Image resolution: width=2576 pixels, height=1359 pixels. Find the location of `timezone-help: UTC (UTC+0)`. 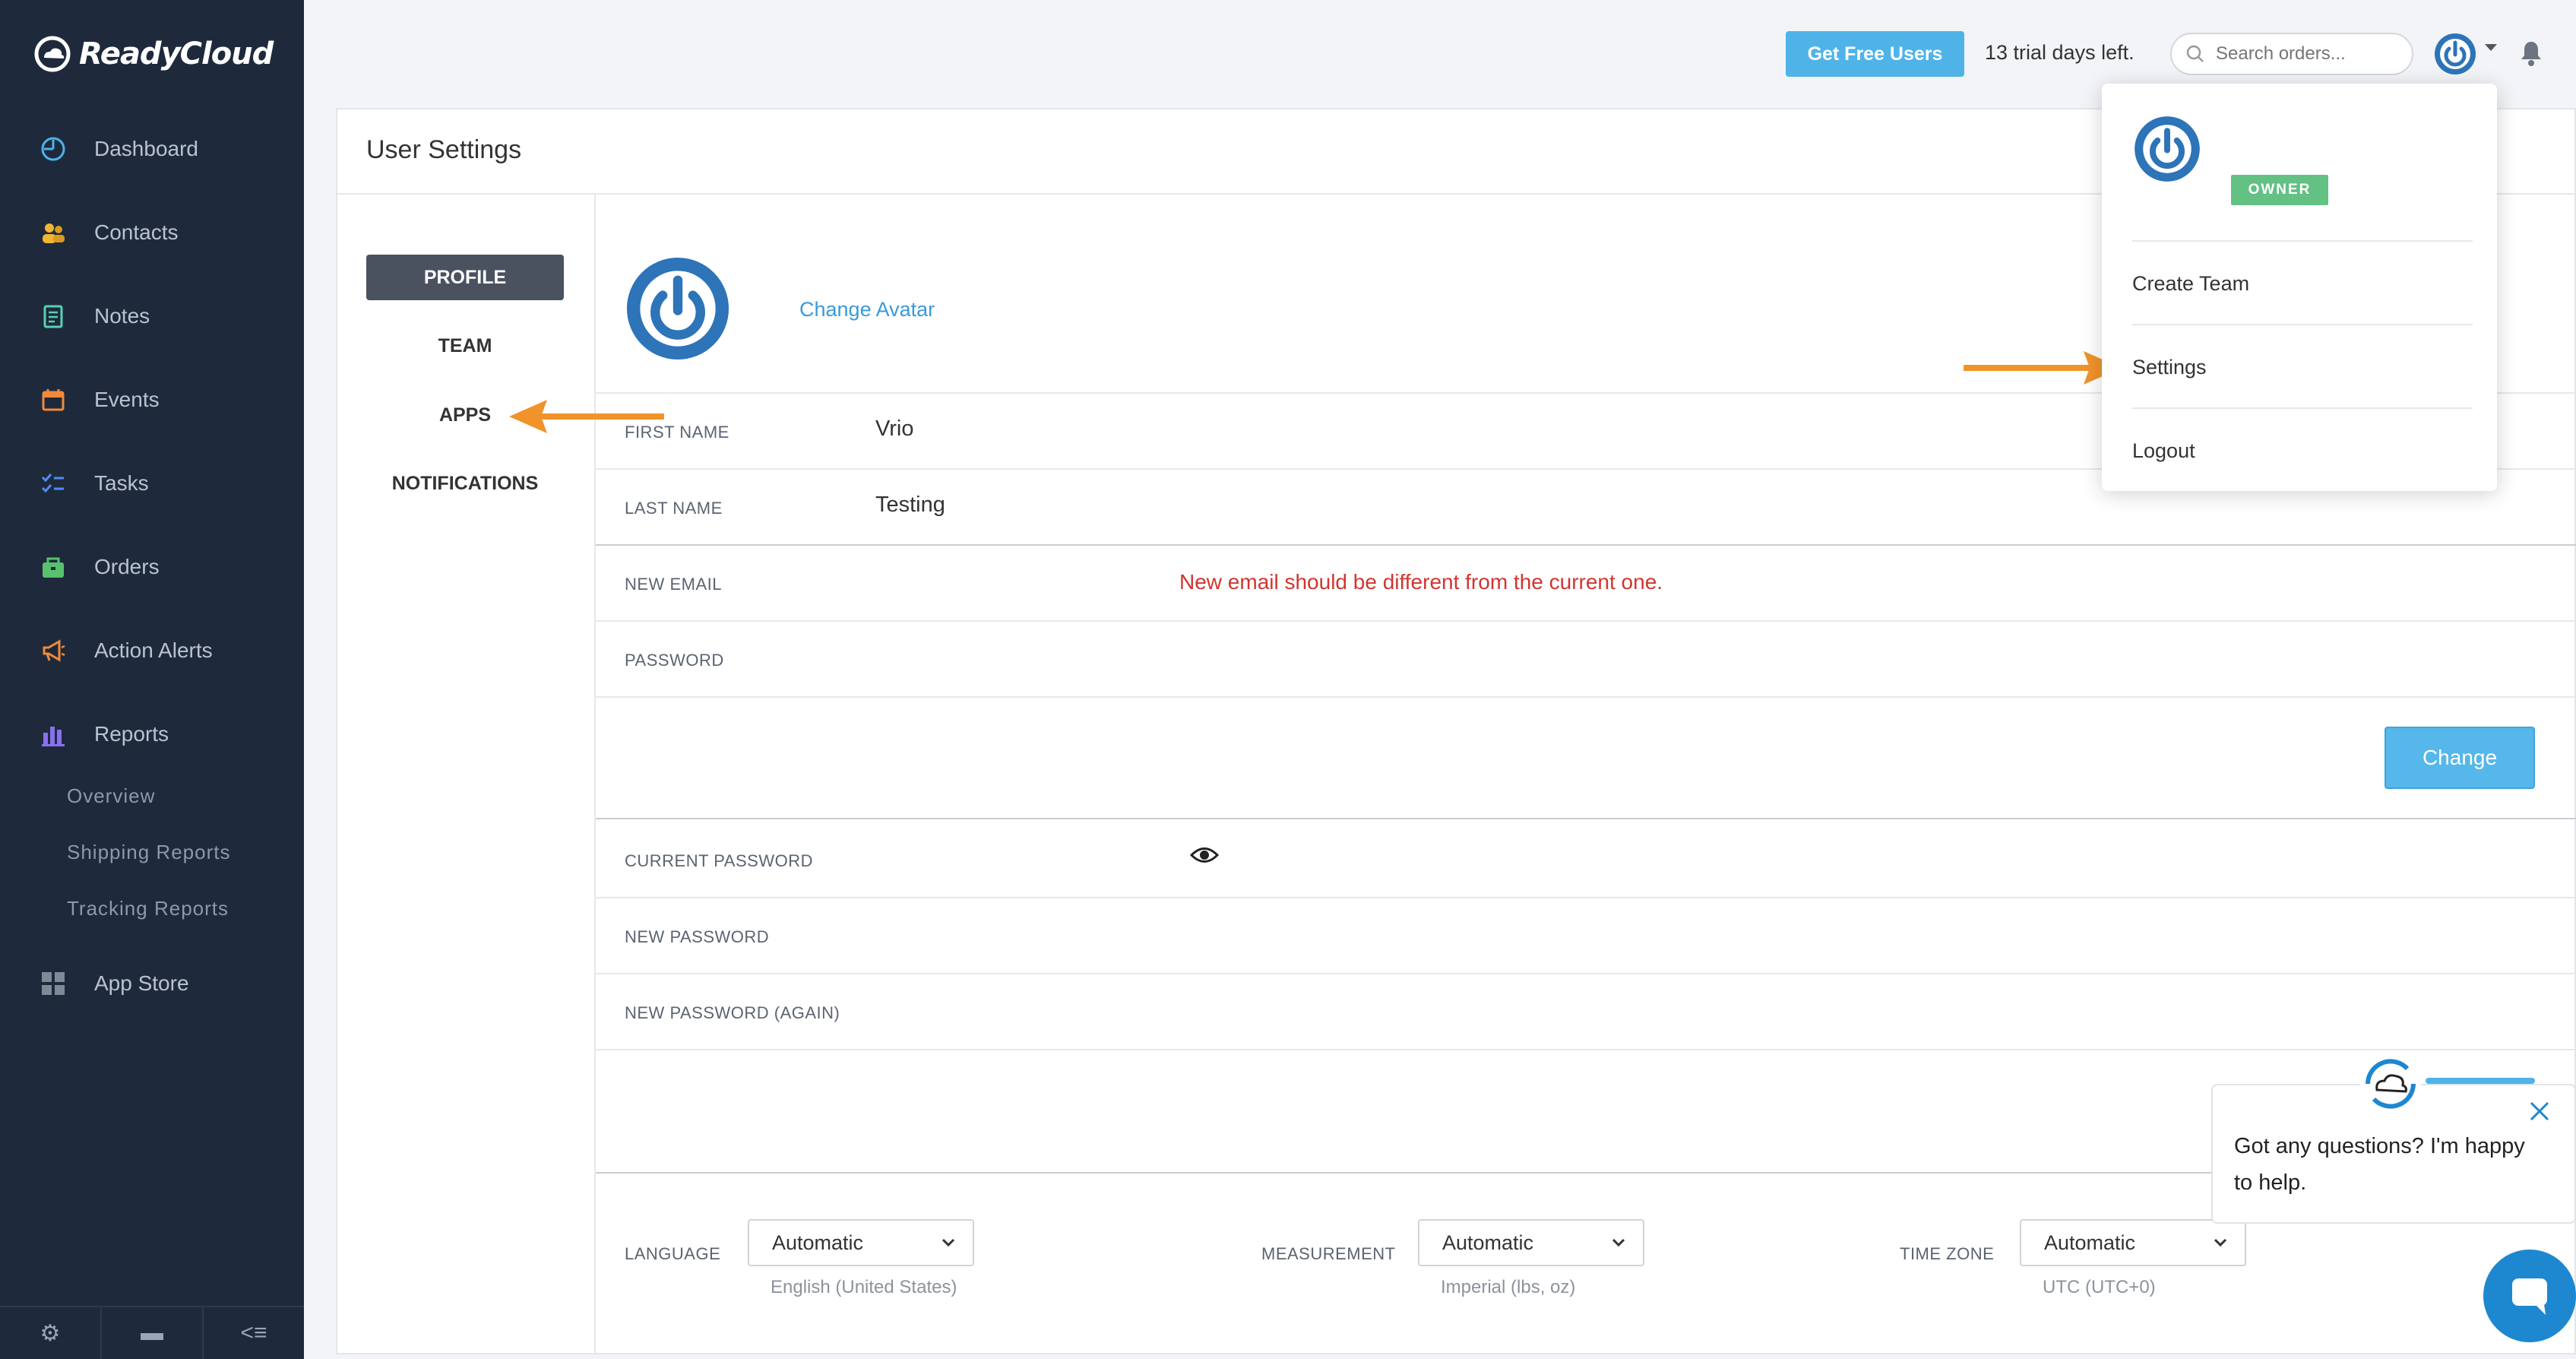

timezone-help: UTC (UTC+0) is located at coordinates (2099, 1287).